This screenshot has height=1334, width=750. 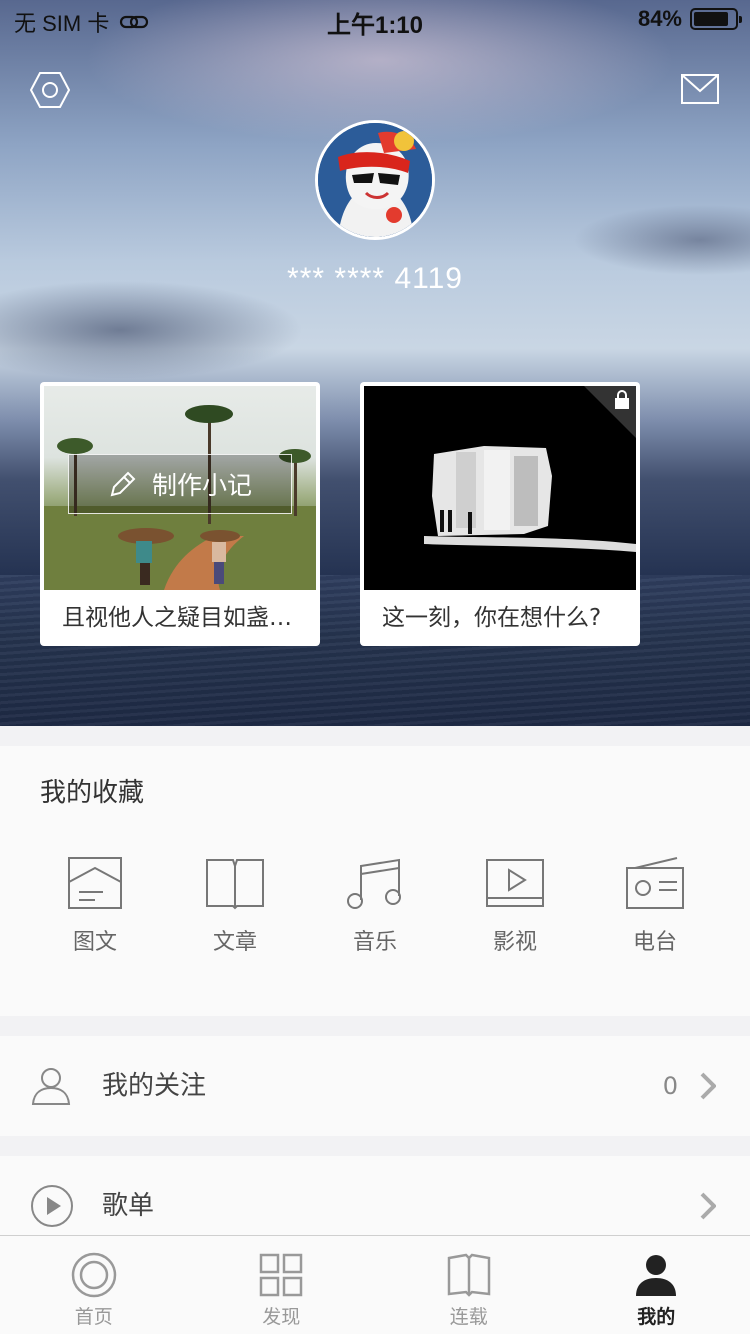 I want to click on favorite-item-article: 文章, so click(x=235, y=906).